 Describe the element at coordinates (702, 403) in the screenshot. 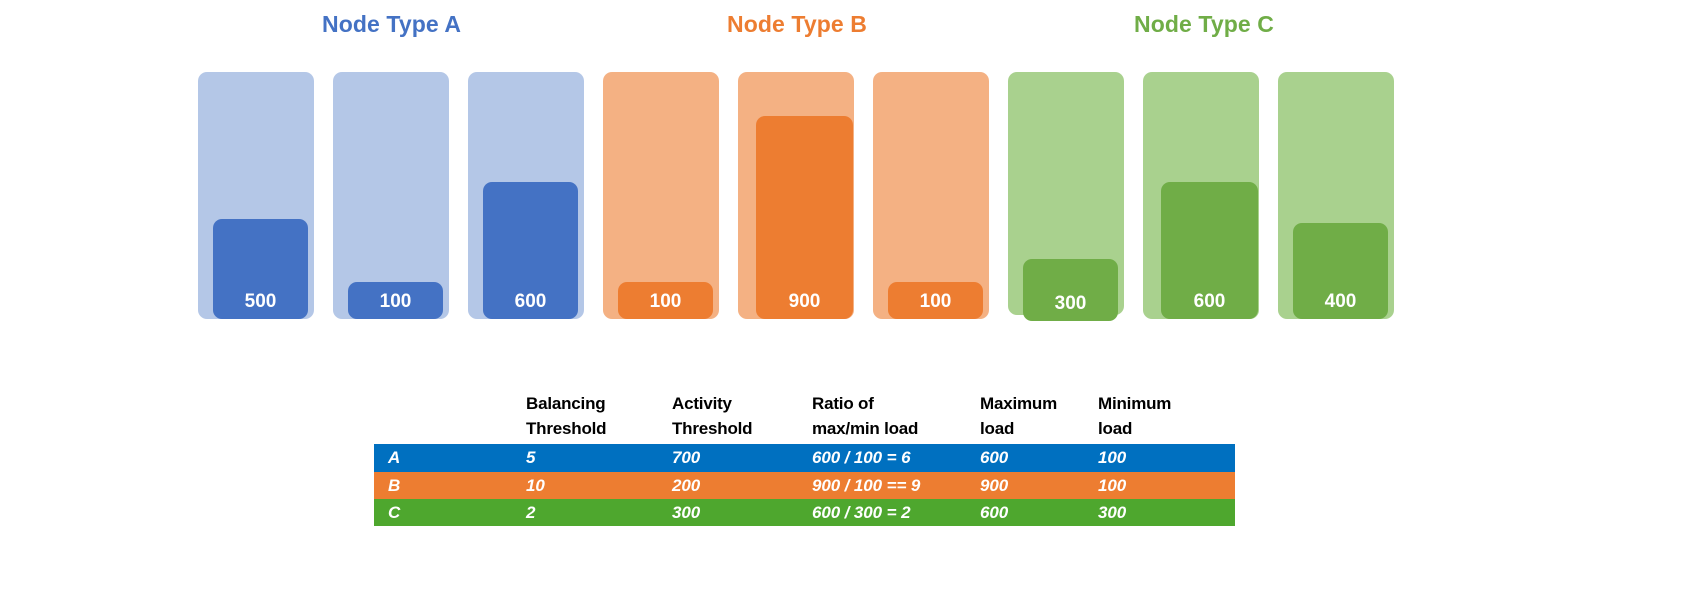

I see `header-activity-threshold-line1: Activity` at that location.